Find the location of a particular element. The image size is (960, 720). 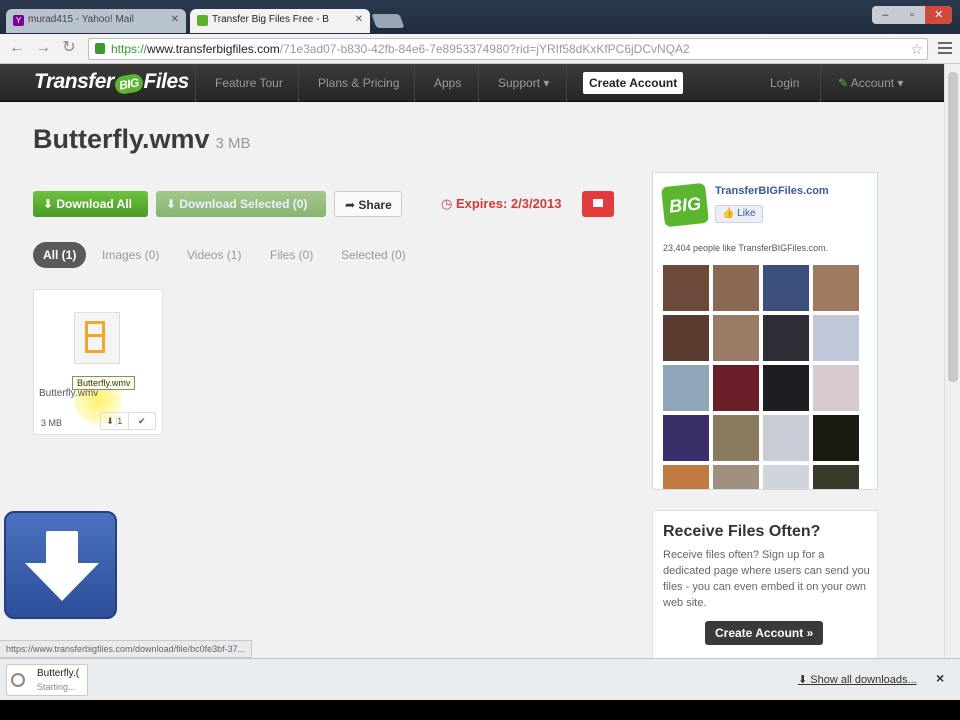

tab-yahoo-mail: Y murad415 - Yahoo! Mail ✕ is located at coordinates (96, 21).